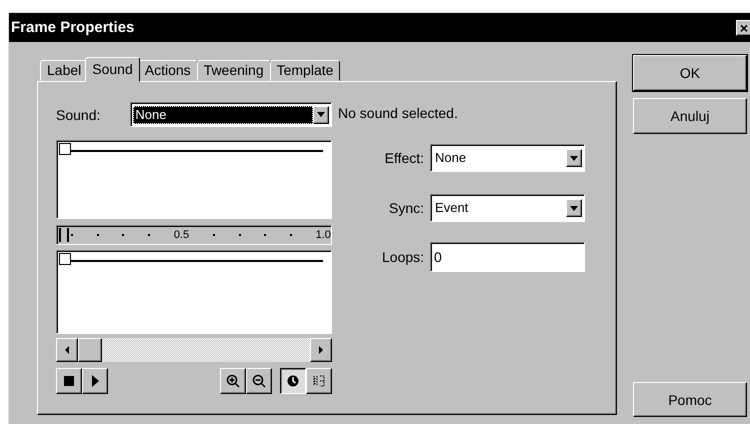 The image size is (750, 424). Describe the element at coordinates (95, 381) in the screenshot. I see `play-button` at that location.